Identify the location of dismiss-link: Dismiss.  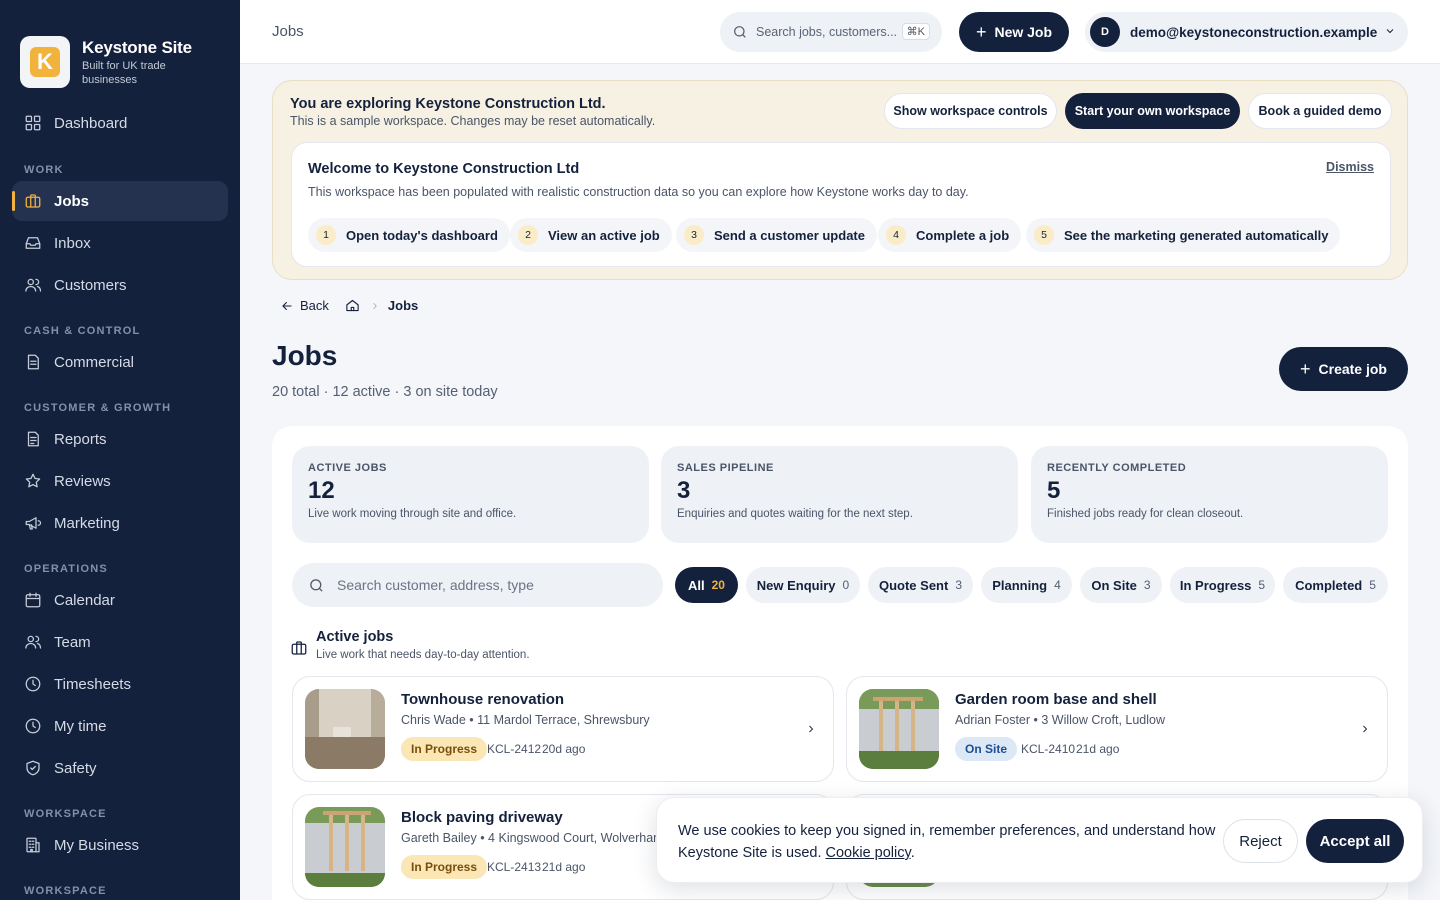
(1350, 167).